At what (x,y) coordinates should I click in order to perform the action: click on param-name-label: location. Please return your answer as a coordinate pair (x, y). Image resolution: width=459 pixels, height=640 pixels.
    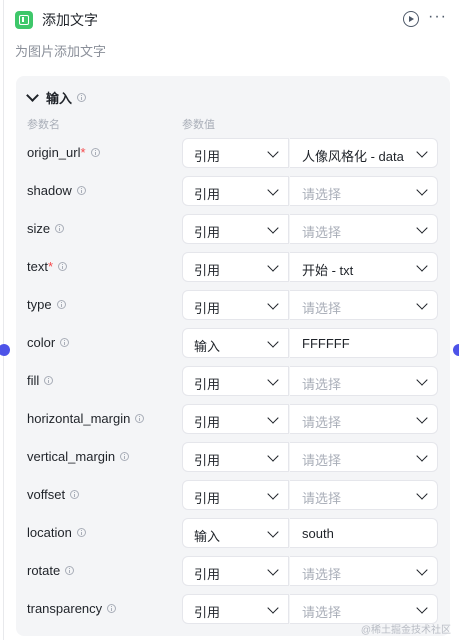
    Looking at the image, I should click on (49, 532).